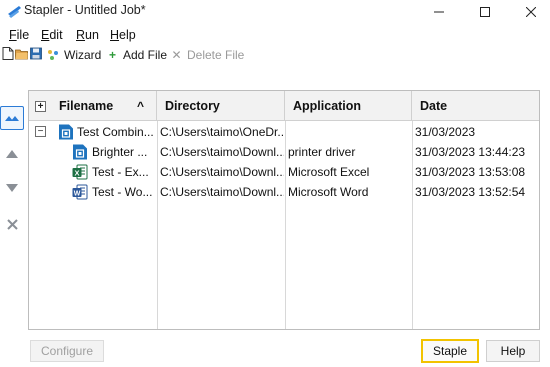  Describe the element at coordinates (86, 106) in the screenshot. I see `header-filename-label: Filename` at that location.